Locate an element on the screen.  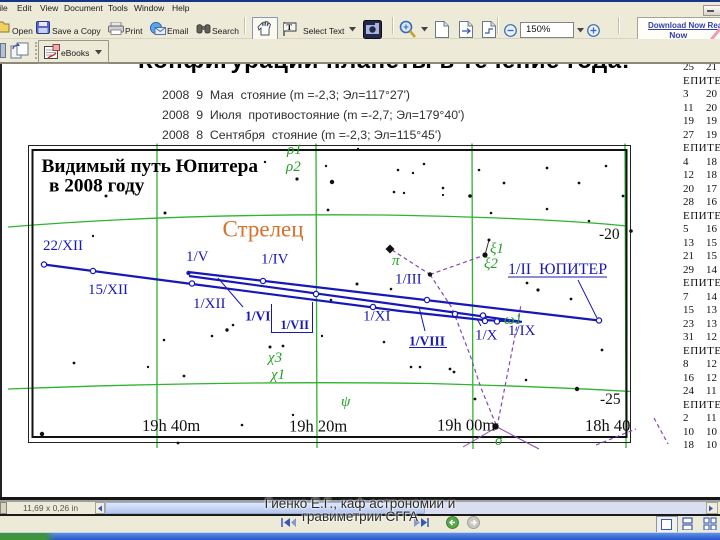
svg-text: Видимый путь Юпитера is located at coordinates (150, 166).